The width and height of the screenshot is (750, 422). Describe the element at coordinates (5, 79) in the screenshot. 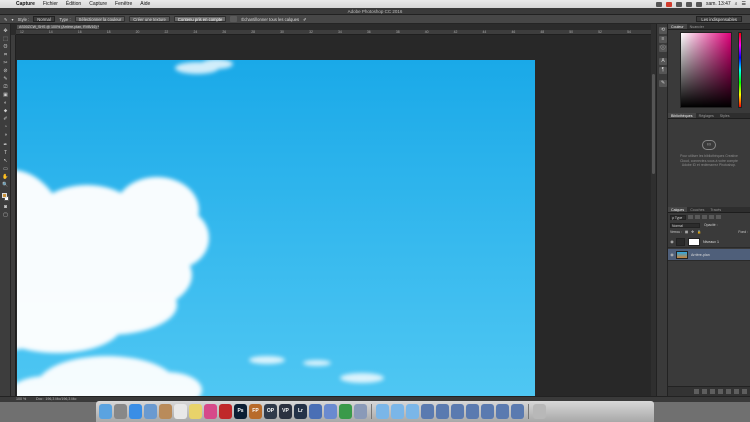

I see `healing-brush-tool-icon: ✎` at that location.